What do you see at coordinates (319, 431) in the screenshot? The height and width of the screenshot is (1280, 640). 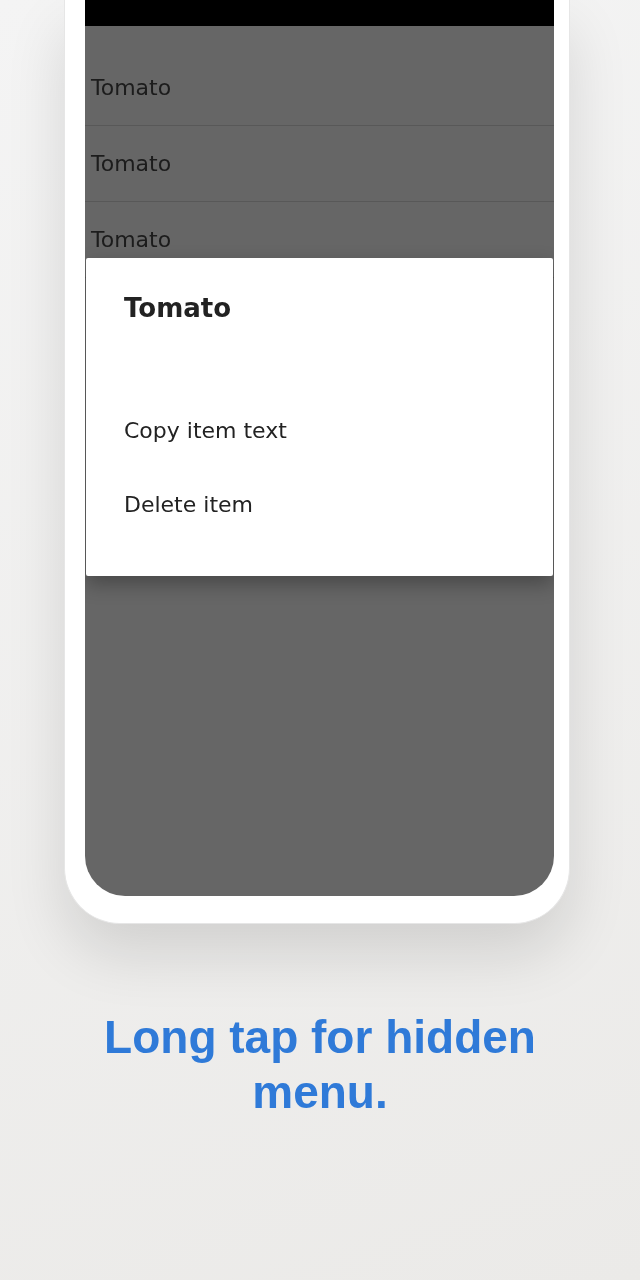 I see `menu-item: Copy item text` at bounding box center [319, 431].